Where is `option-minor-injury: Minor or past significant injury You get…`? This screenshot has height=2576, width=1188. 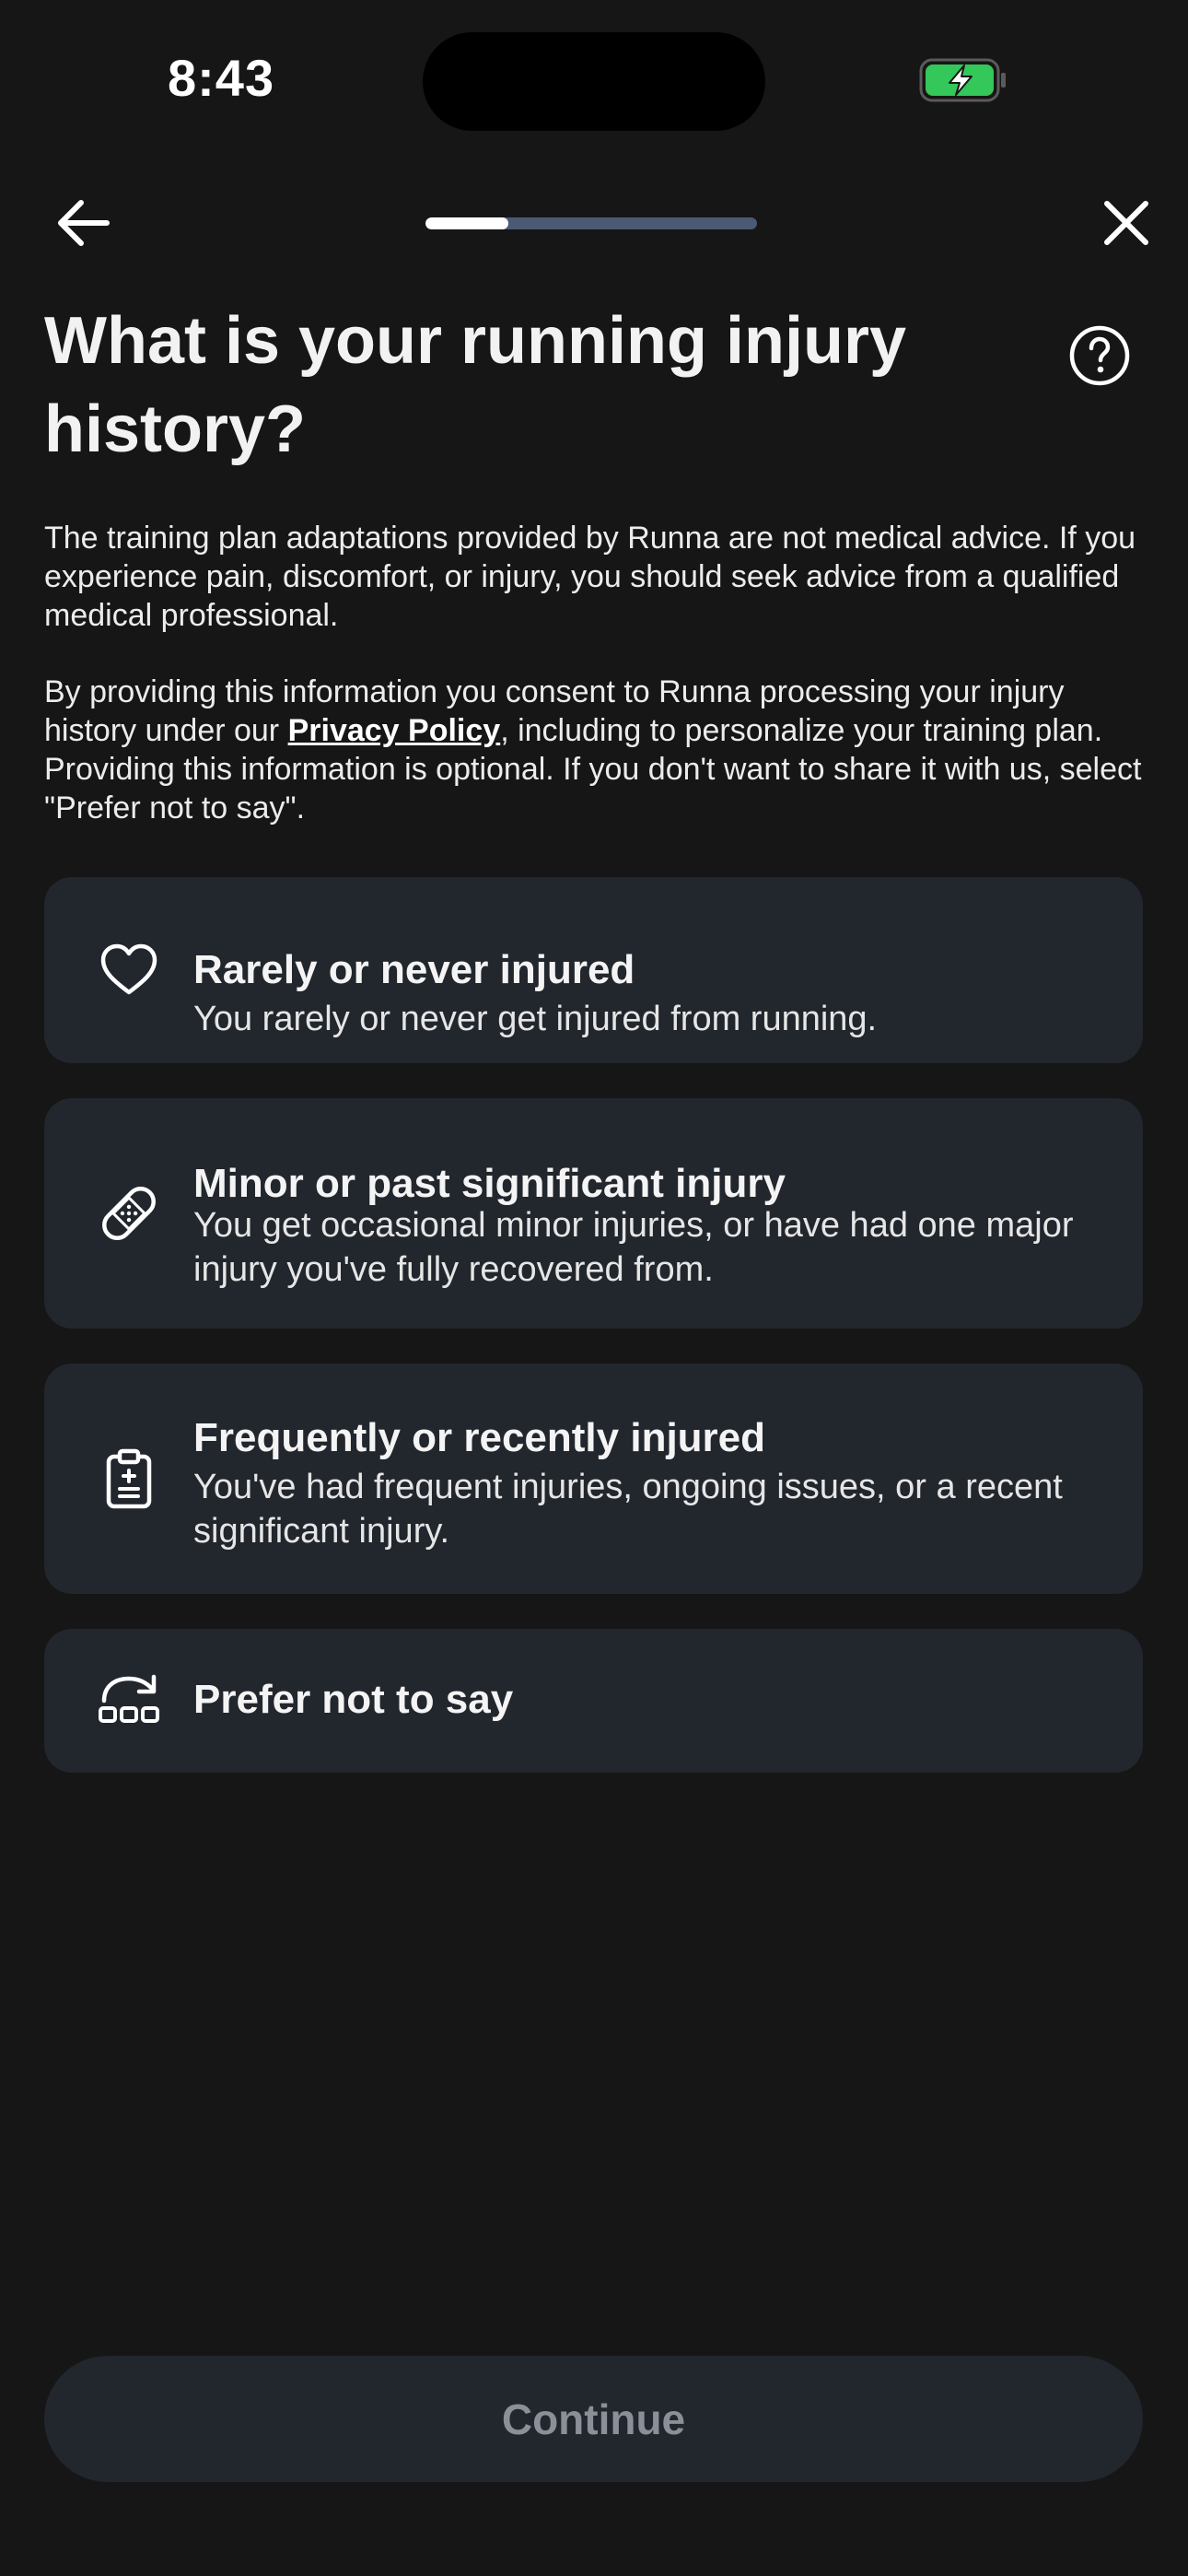 option-minor-injury: Minor or past significant injury You get… is located at coordinates (593, 1213).